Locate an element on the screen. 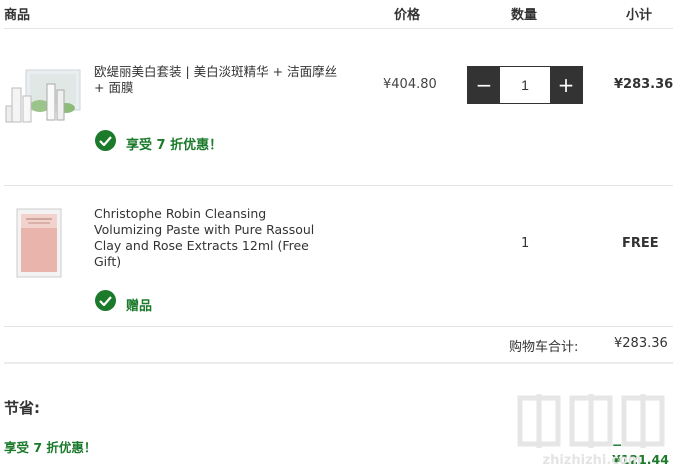 The height and width of the screenshot is (473, 673). item-quantity: 1 is located at coordinates (525, 243).